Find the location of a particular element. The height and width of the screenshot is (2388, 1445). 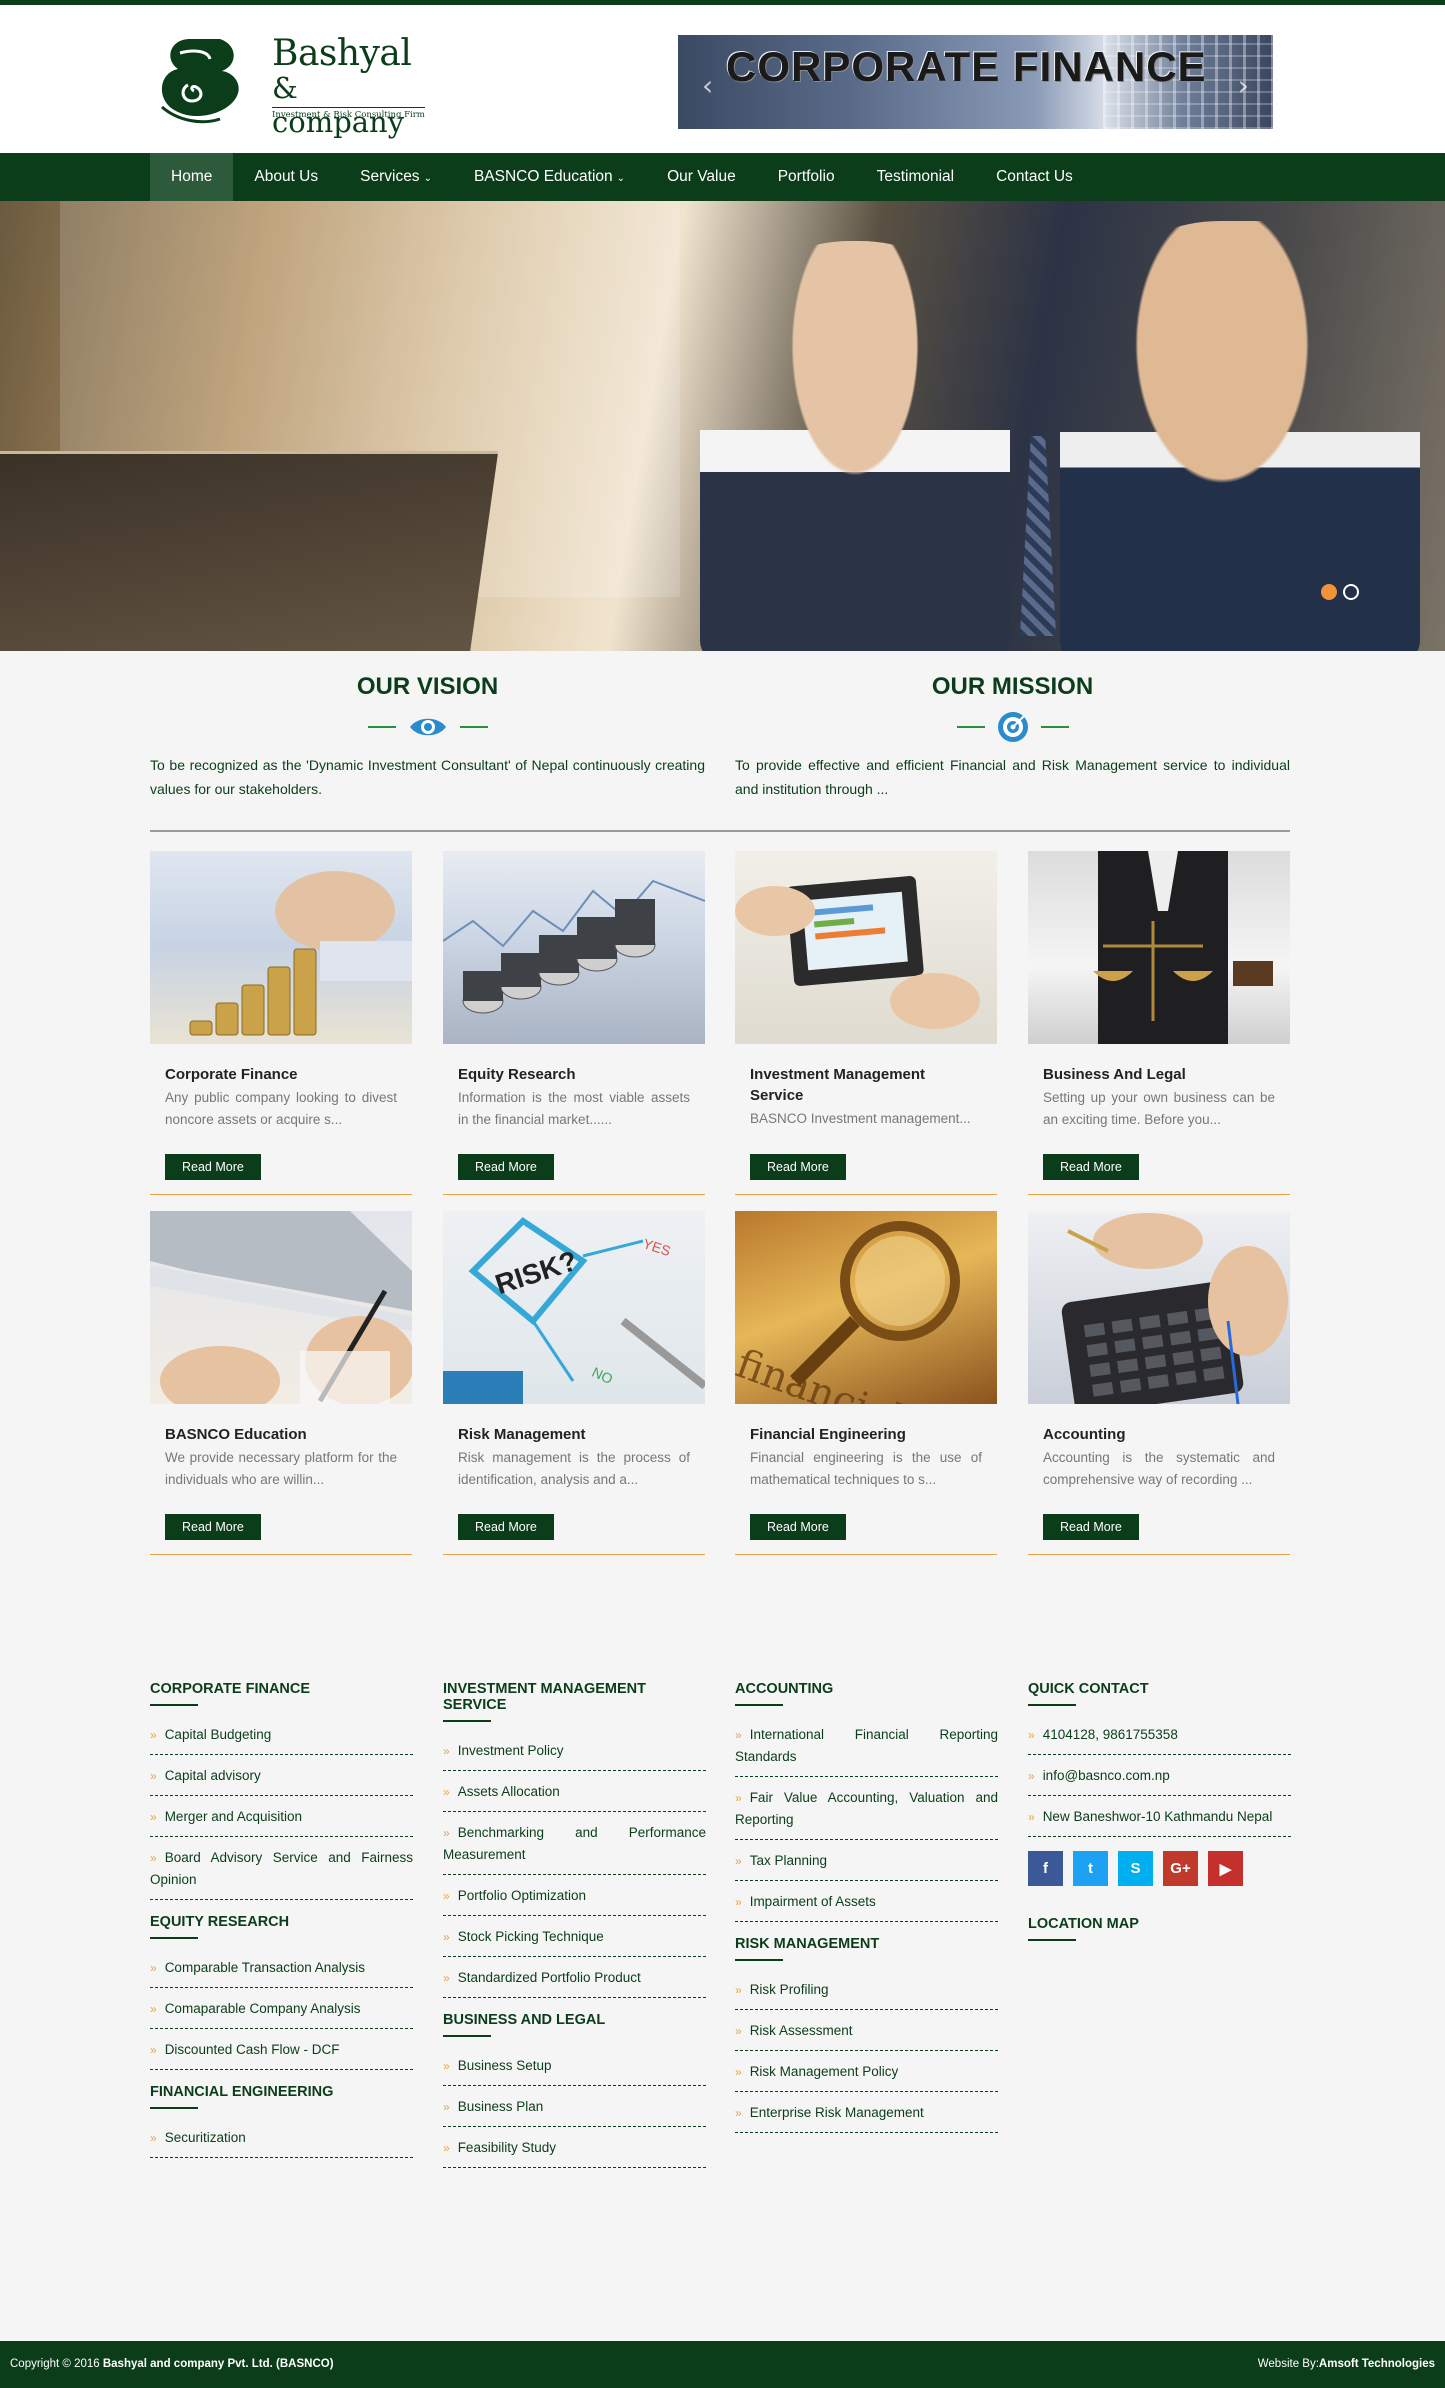

nav-item-about-us: About Us is located at coordinates (286, 177).